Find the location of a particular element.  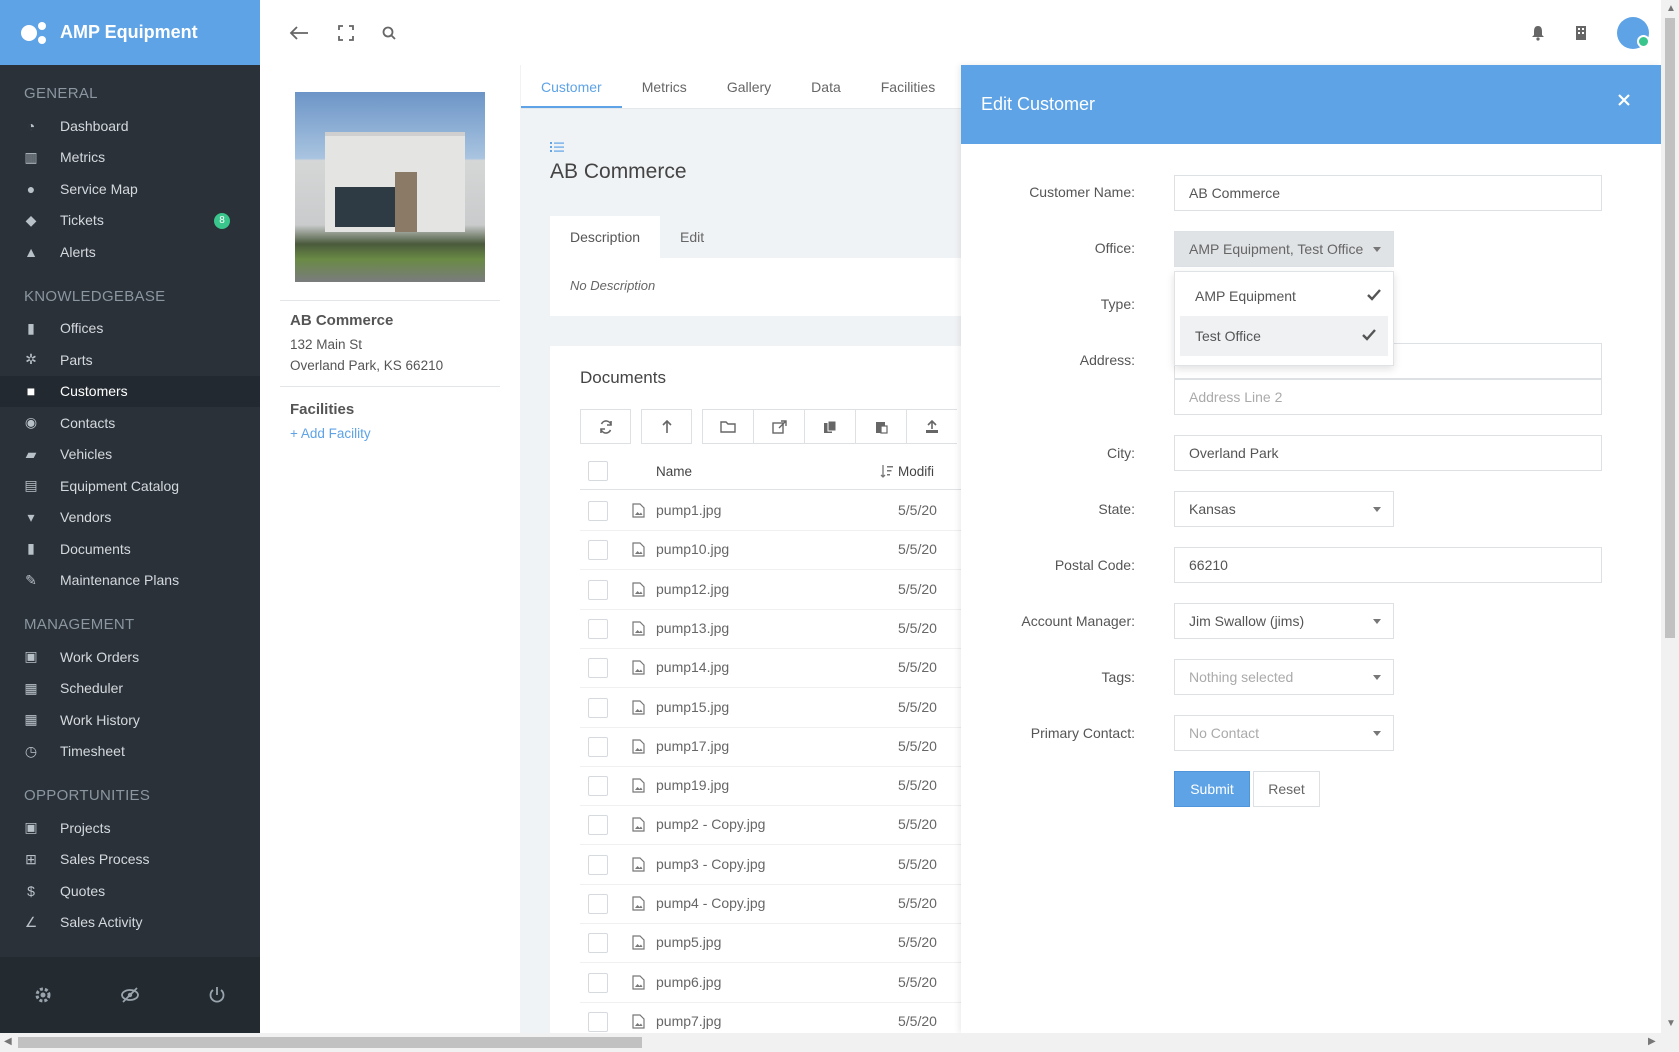

sidebar-item-vehicles: ▰ Vehicles is located at coordinates (130, 455).